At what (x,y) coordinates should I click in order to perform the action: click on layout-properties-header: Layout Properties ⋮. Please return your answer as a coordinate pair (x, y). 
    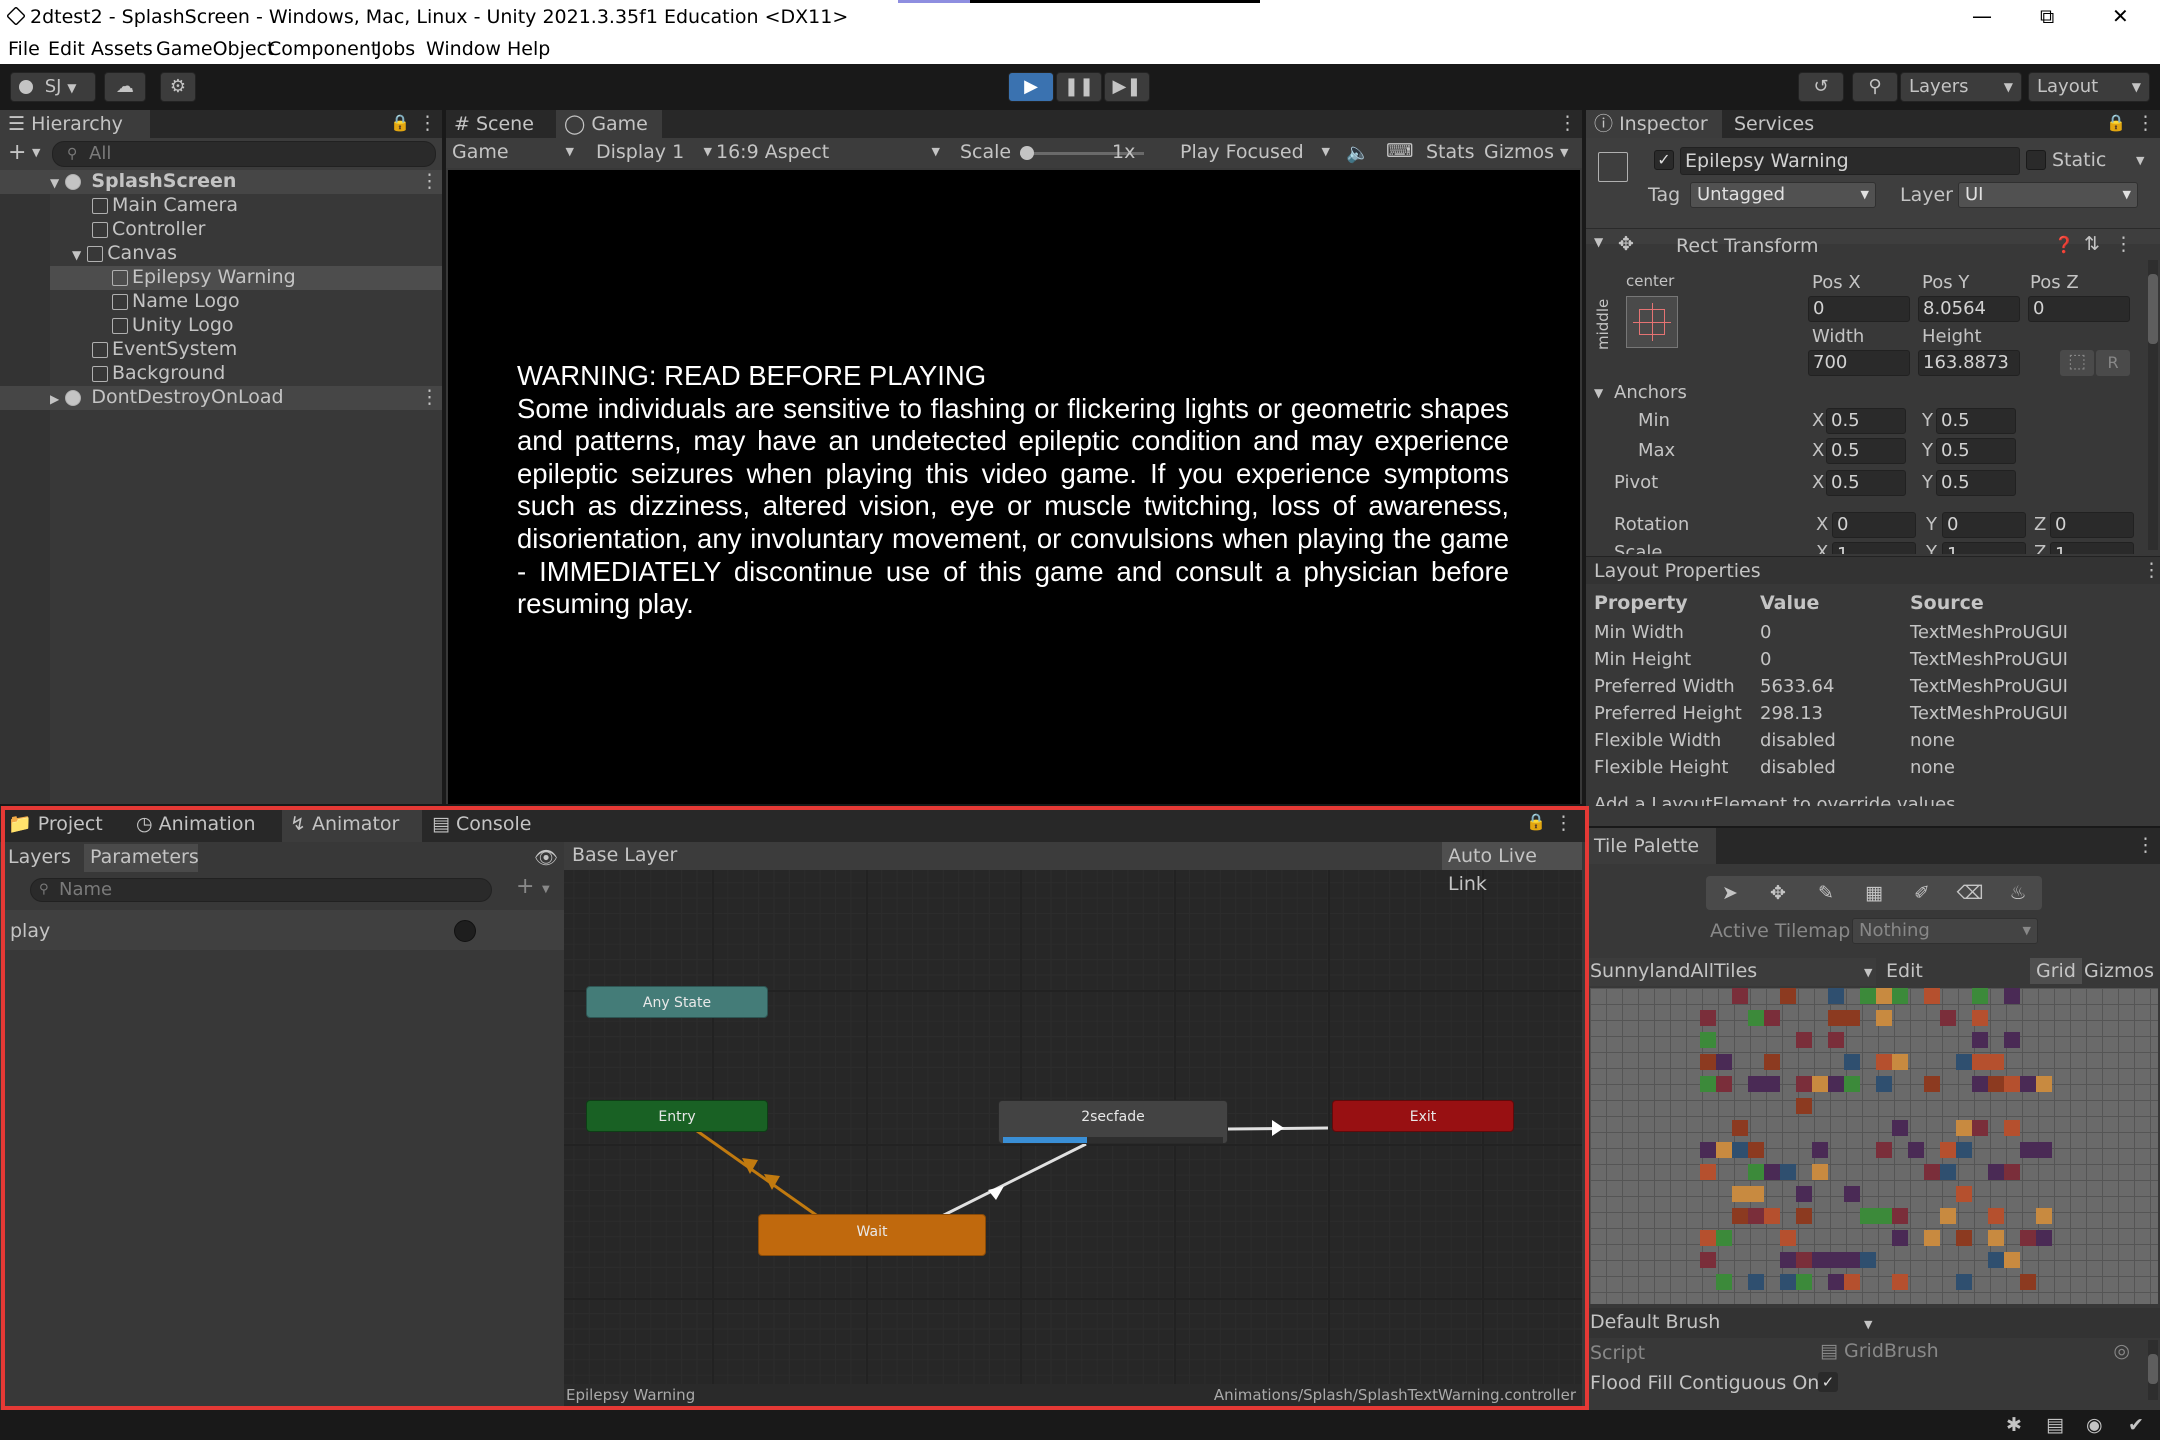
    Looking at the image, I should click on (1873, 570).